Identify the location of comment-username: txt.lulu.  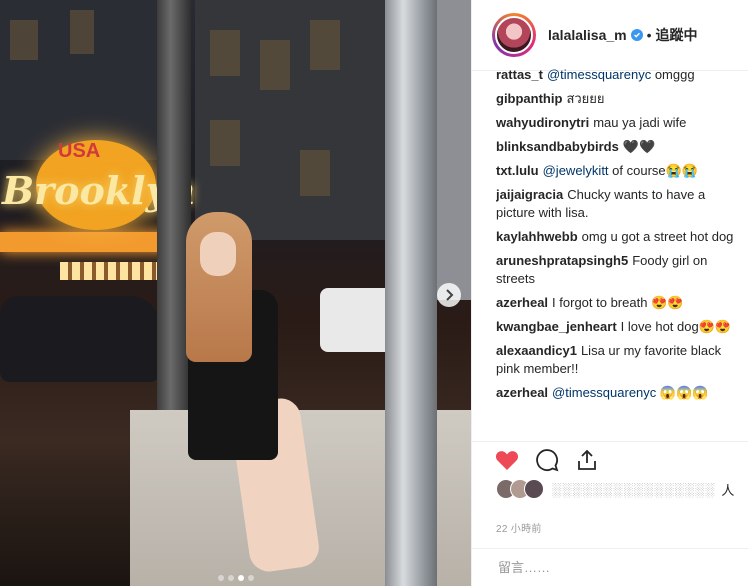
(517, 170).